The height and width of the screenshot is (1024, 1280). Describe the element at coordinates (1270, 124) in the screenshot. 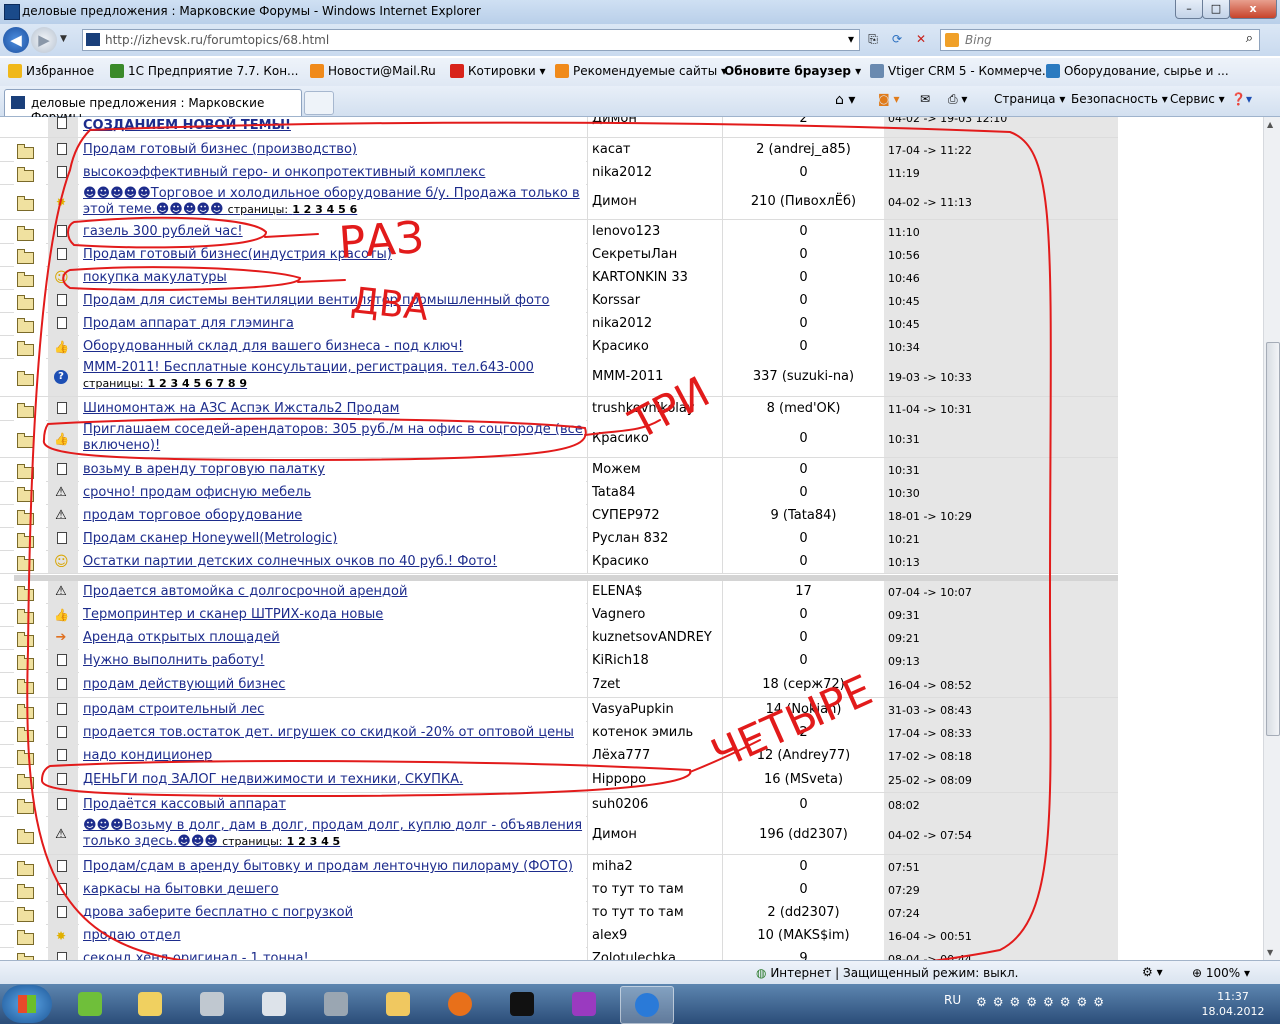

I see `scroll-up-icon: ▲` at that location.